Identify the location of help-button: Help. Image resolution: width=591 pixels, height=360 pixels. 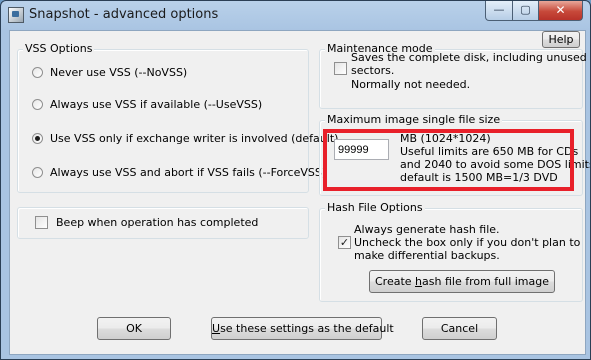
(561, 39).